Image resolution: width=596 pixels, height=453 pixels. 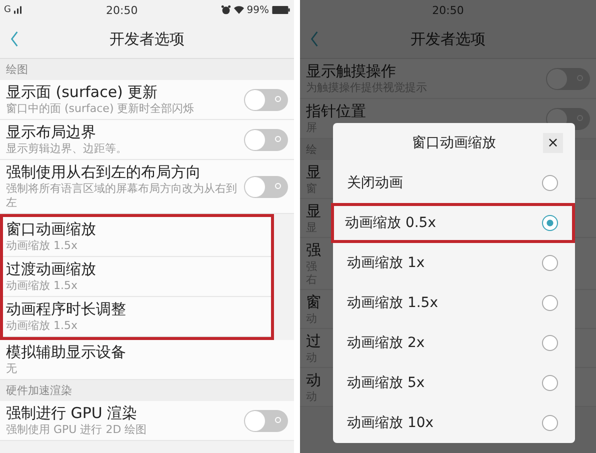 I want to click on radio-option: 动画缩放 5x, so click(x=454, y=383).